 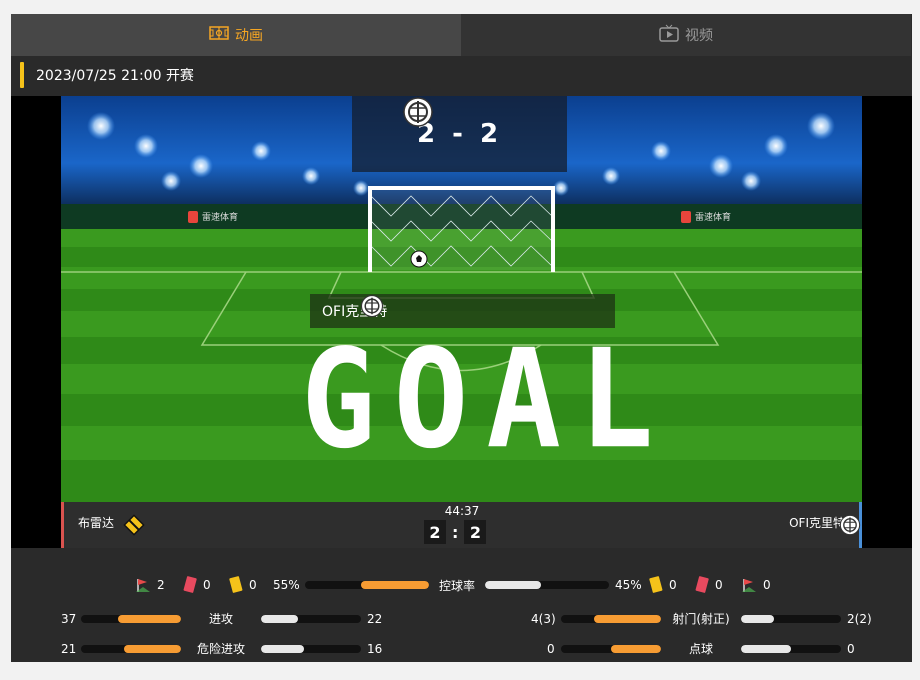 I want to click on tab-video-label: 视频, so click(x=699, y=36).